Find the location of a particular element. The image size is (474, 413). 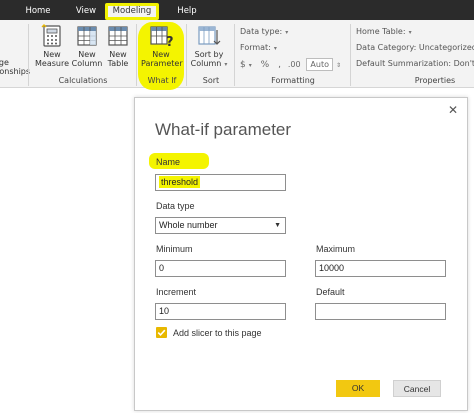

sort-by-label-2: Column is located at coordinates (206, 63).